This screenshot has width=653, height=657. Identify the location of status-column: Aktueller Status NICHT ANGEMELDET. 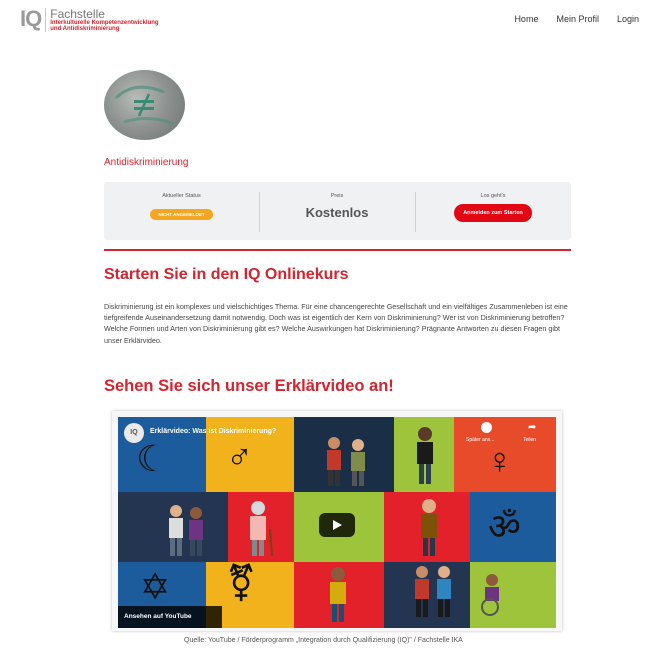
(181, 211).